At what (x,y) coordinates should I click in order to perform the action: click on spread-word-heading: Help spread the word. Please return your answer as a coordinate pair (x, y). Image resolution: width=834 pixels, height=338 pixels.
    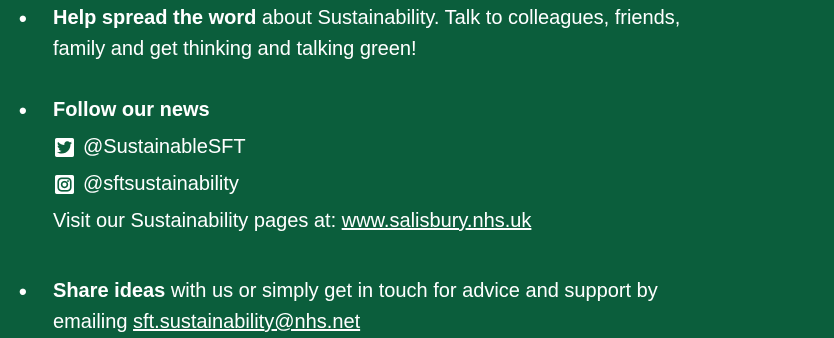
    Looking at the image, I should click on (155, 18).